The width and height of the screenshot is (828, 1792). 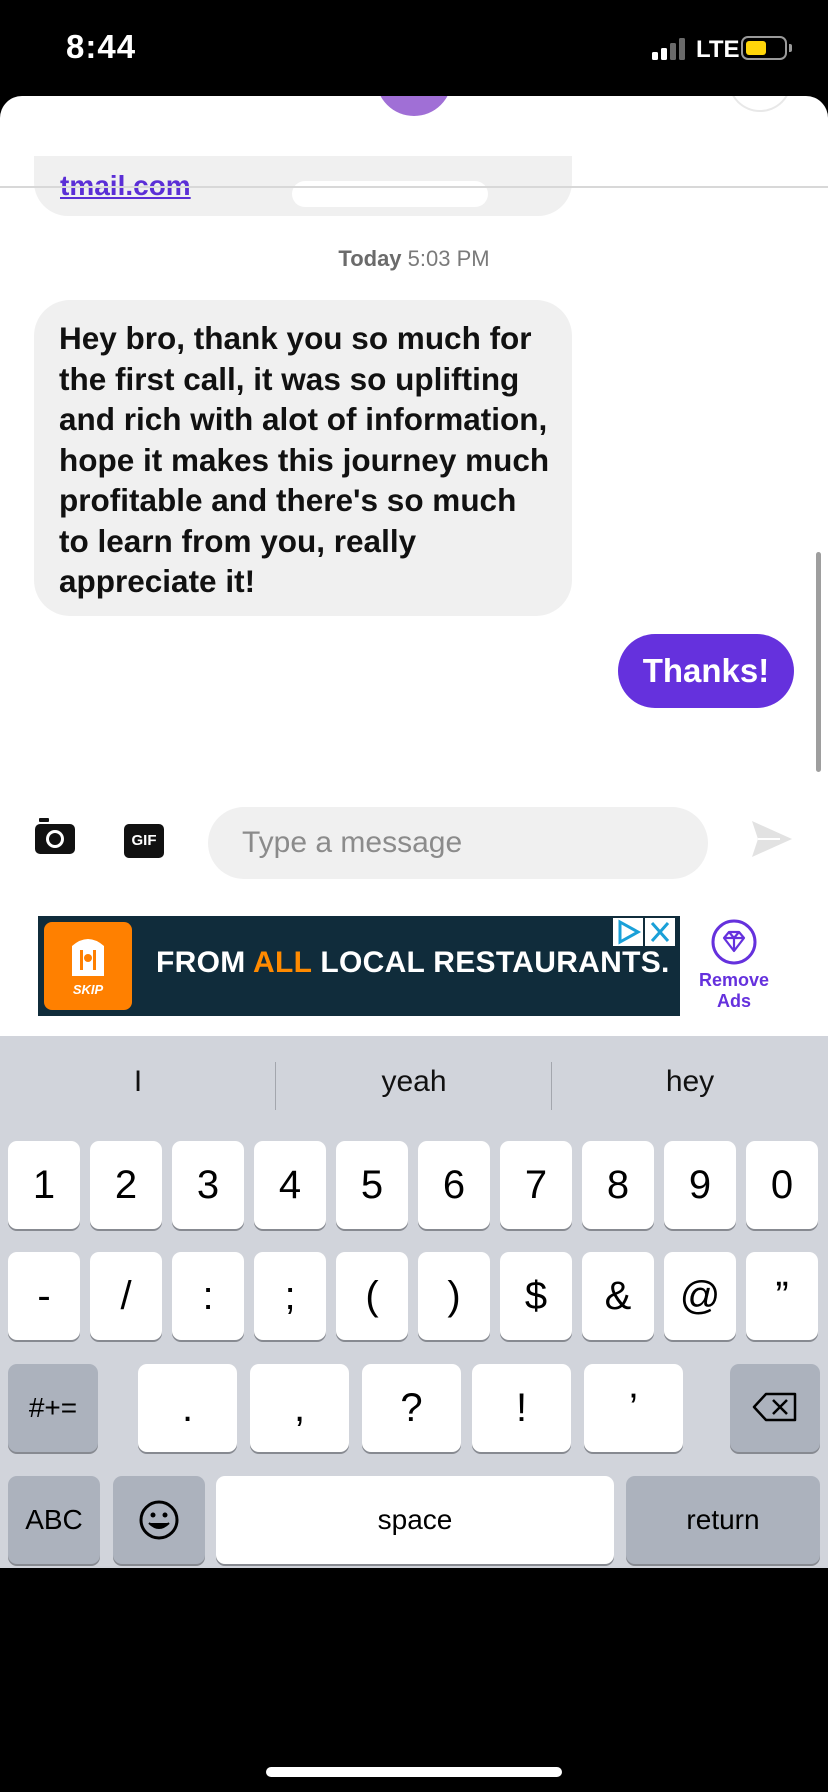 I want to click on abc-key: ABC, so click(x=54, y=1520).